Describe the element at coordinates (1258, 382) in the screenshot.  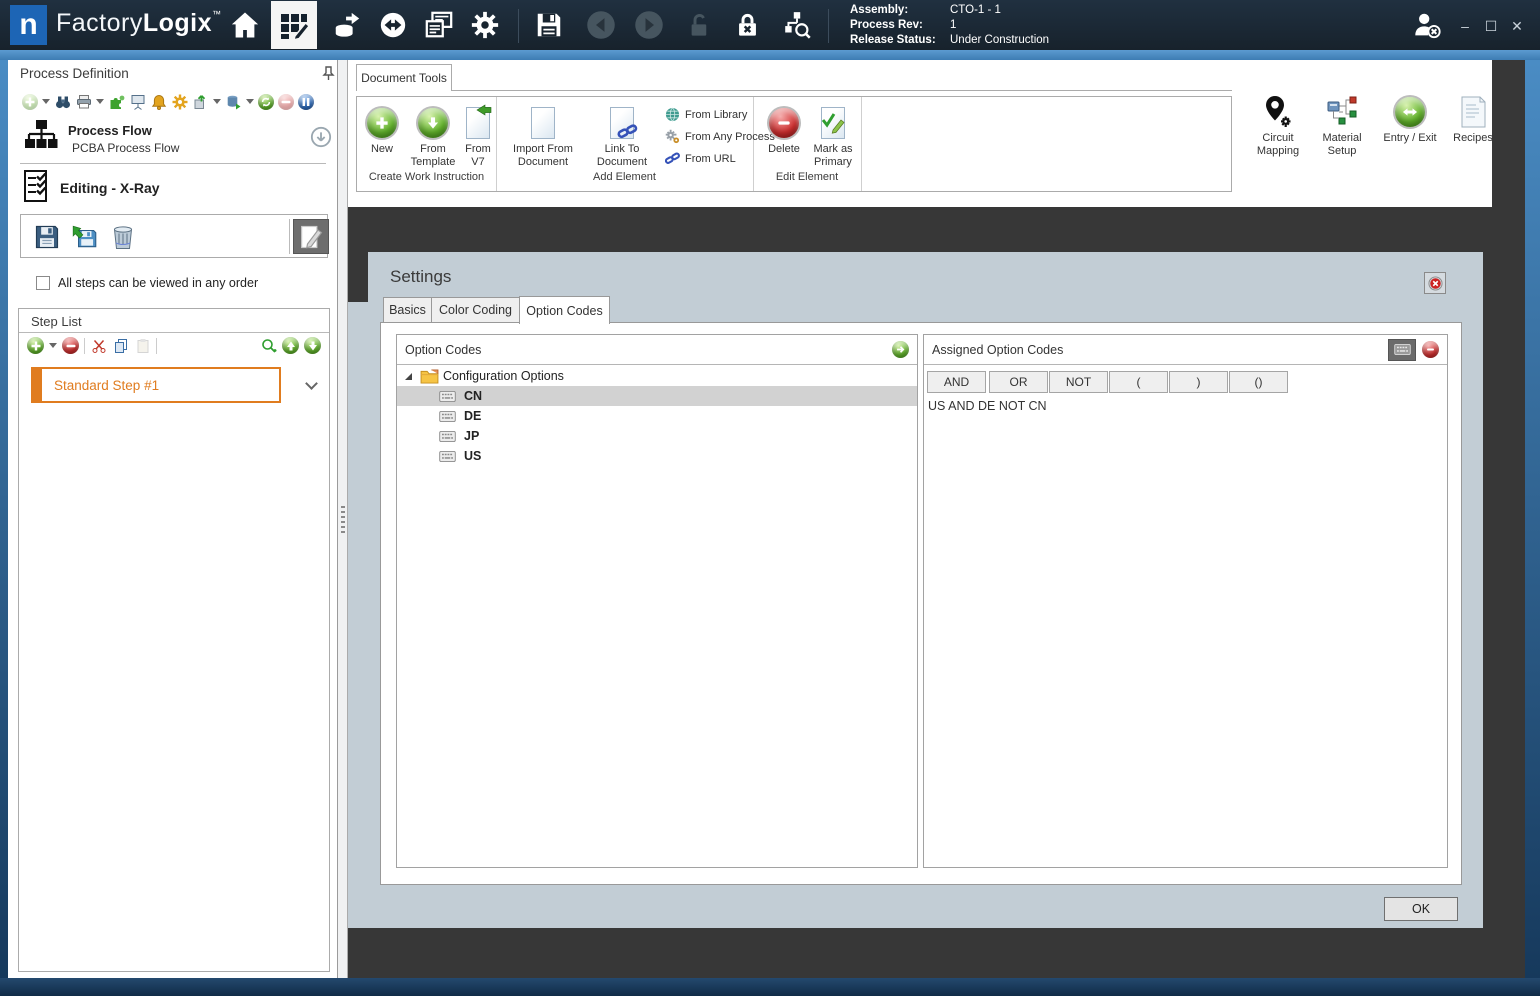
I see `operator-parens-button: ()` at that location.